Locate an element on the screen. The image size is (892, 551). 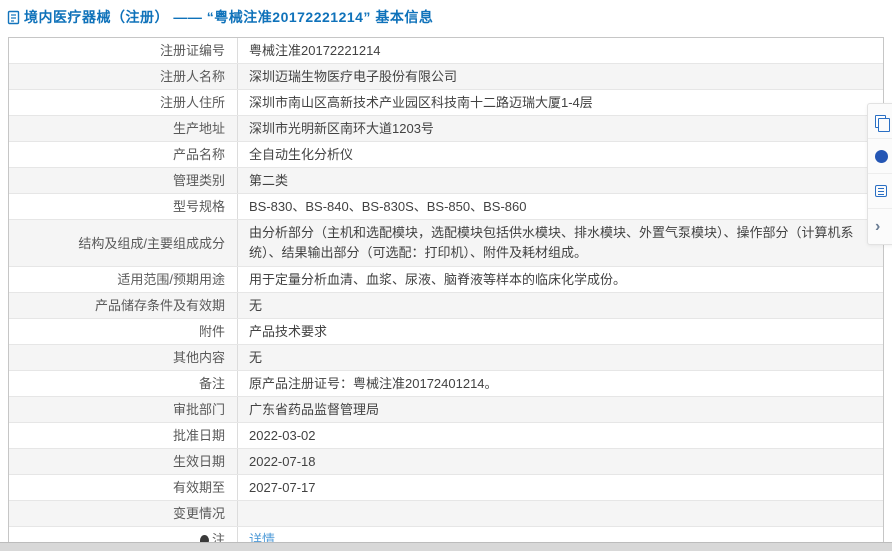
table-row: 型号规格 BS-830、BS-840、BS-830S、BS-850、BS-860 is located at coordinates (446, 207).